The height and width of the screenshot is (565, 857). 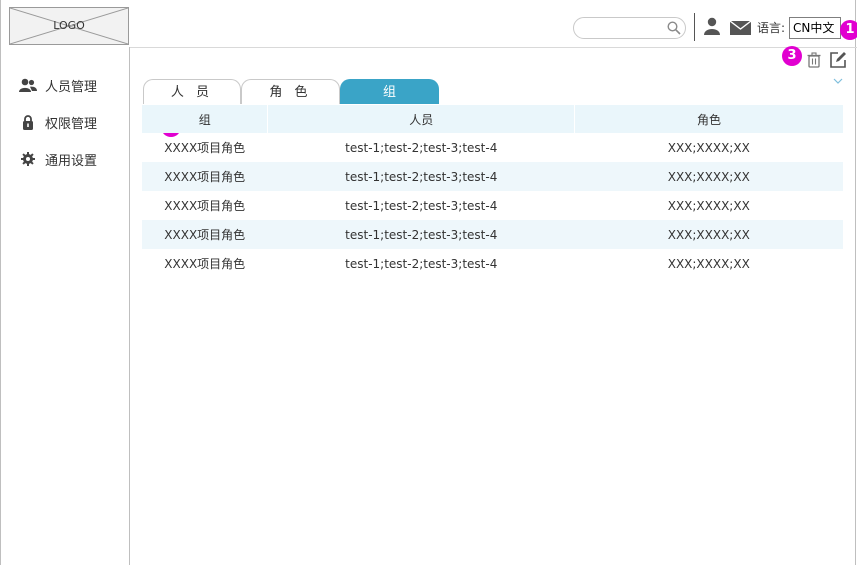 What do you see at coordinates (629, 28) in the screenshot?
I see `search-input` at bounding box center [629, 28].